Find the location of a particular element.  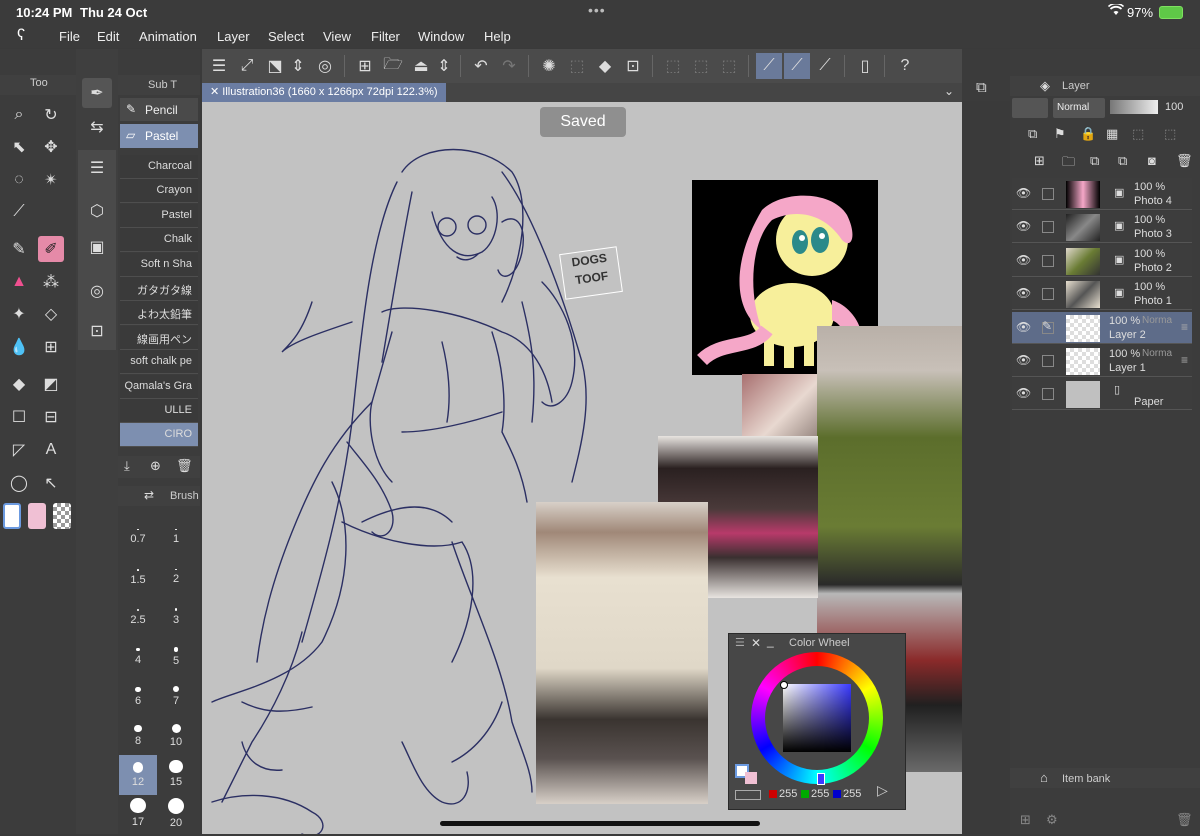

brush-item: Qamala's Gra is located at coordinates (159, 386).